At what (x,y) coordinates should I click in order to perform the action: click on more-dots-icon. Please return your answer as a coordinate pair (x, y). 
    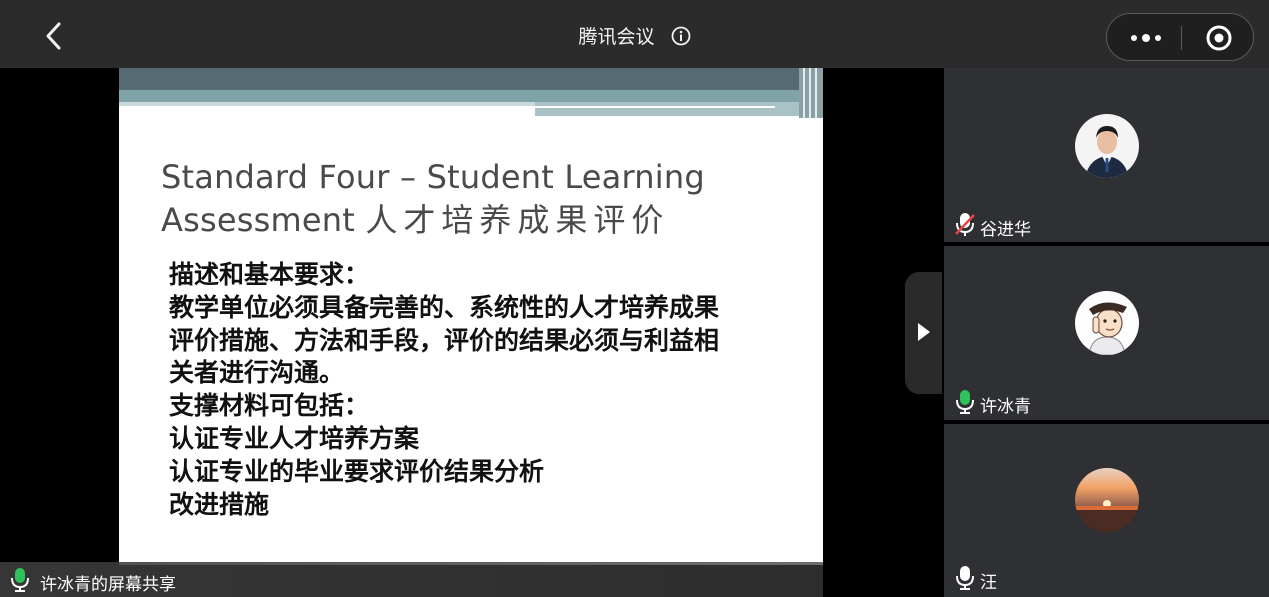
    Looking at the image, I should click on (1146, 38).